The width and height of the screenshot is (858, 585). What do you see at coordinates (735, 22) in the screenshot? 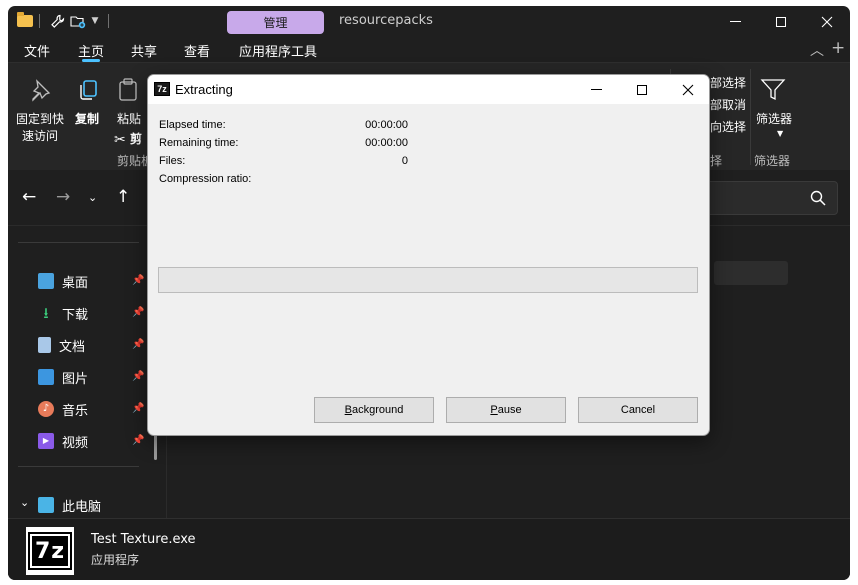
I see `minimize-button` at bounding box center [735, 22].